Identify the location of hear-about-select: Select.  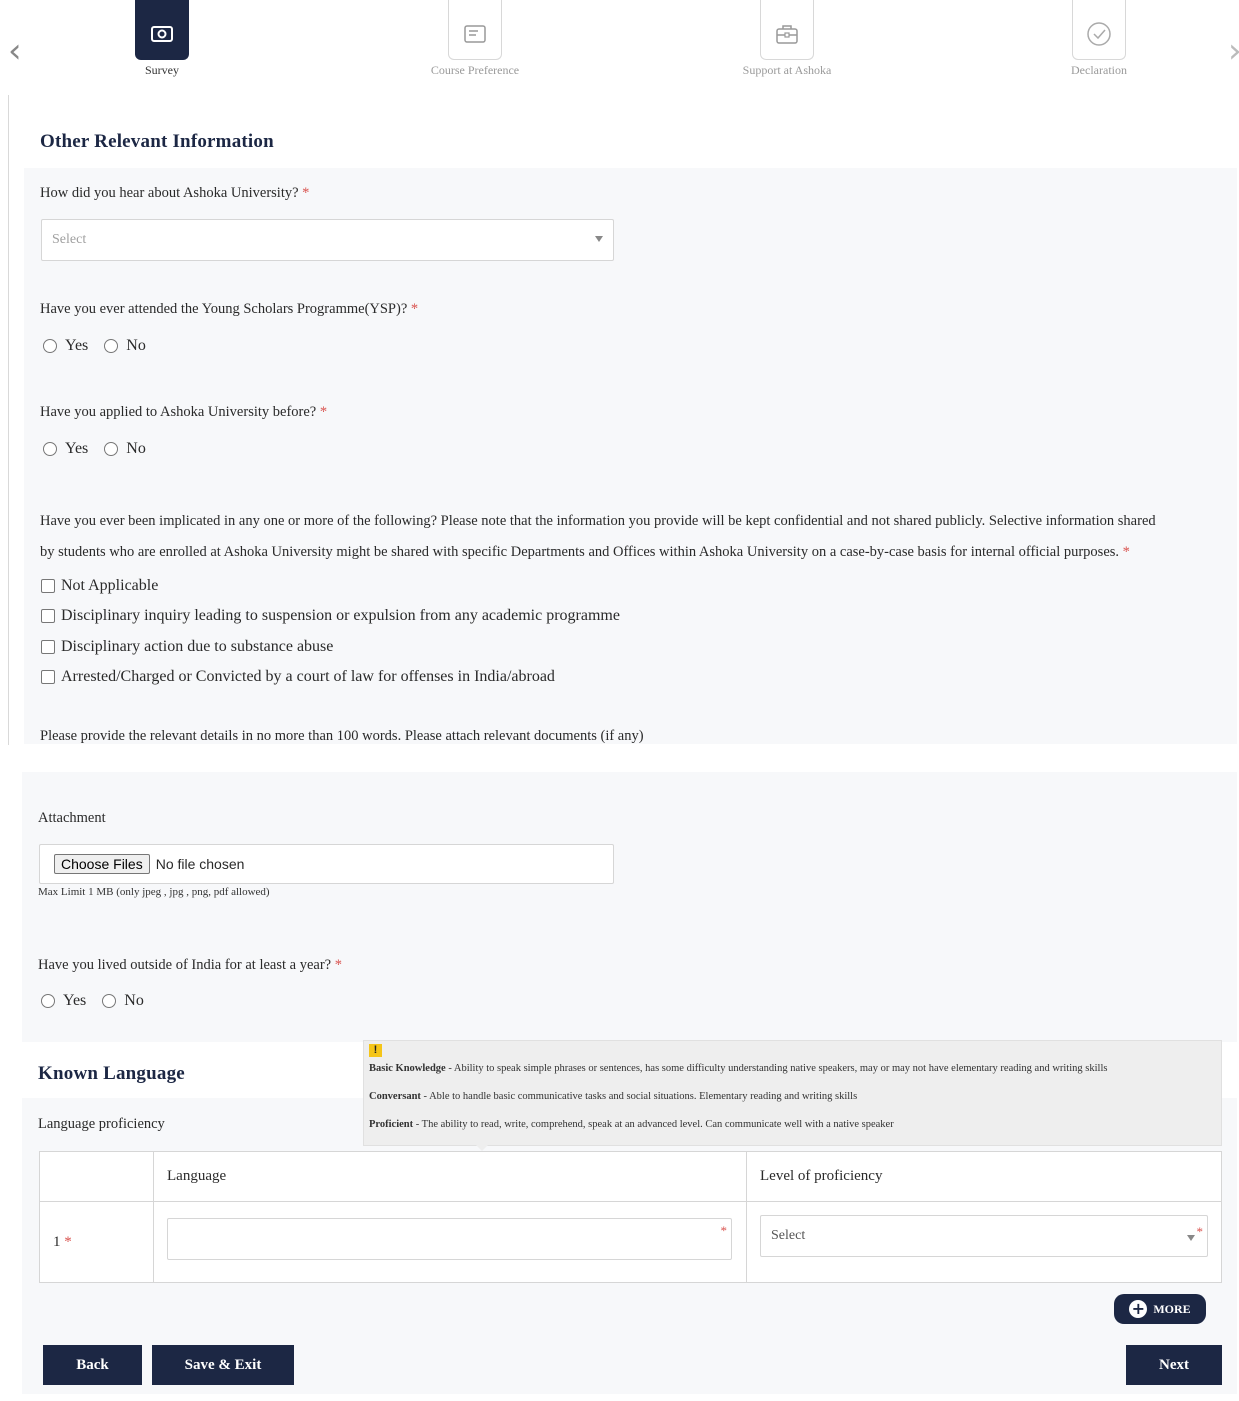
(327, 240).